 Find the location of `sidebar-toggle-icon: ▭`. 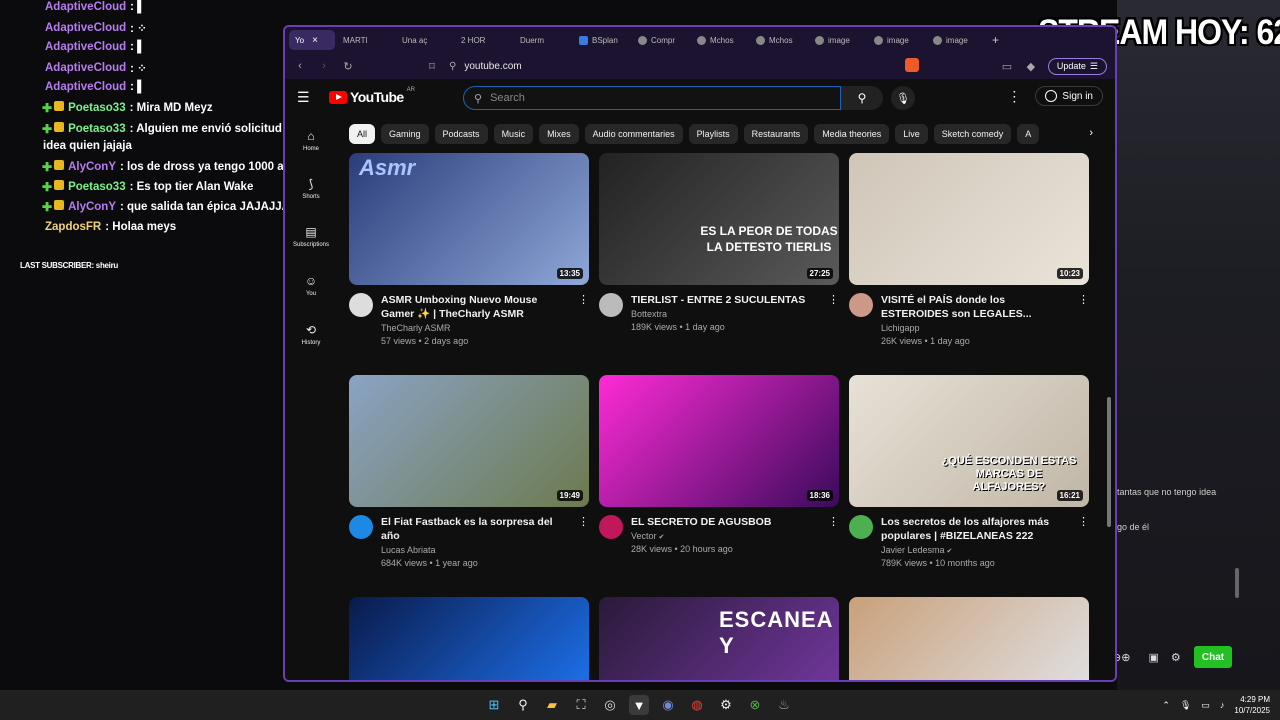

sidebar-toggle-icon: ▭ is located at coordinates (1007, 66).